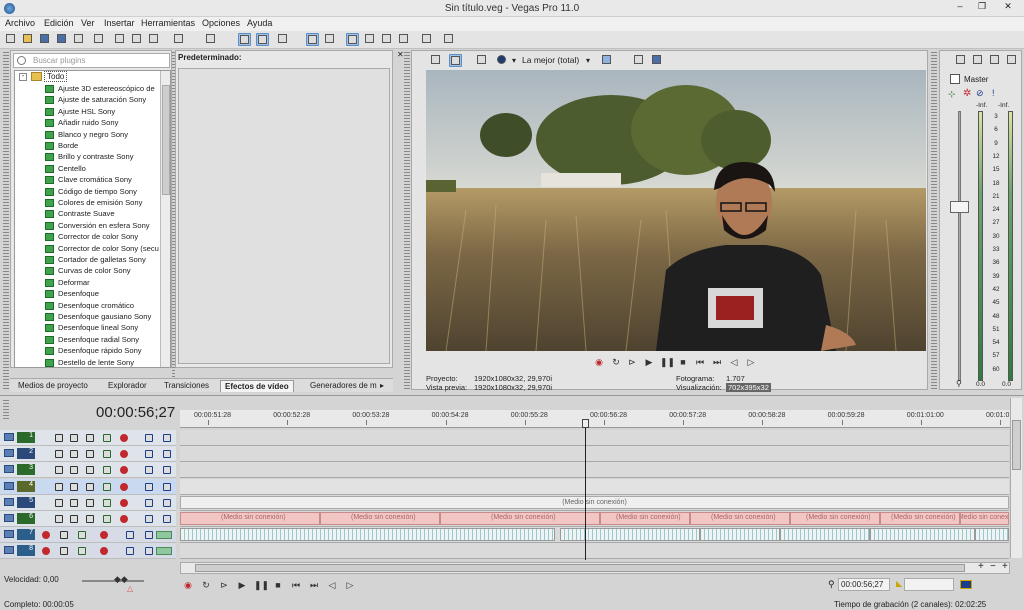  Describe the element at coordinates (91, 60) in the screenshot. I see `search-plugins-box: Buscar plugins` at that location.